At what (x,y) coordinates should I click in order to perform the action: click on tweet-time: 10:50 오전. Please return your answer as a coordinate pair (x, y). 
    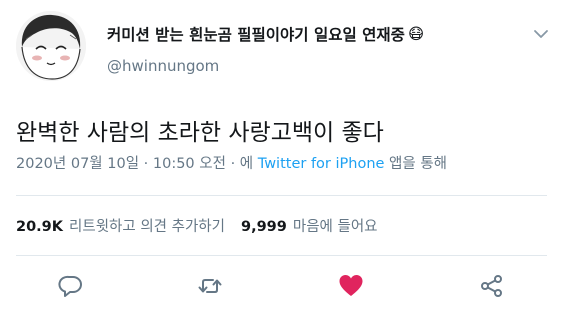
    Looking at the image, I should click on (189, 164).